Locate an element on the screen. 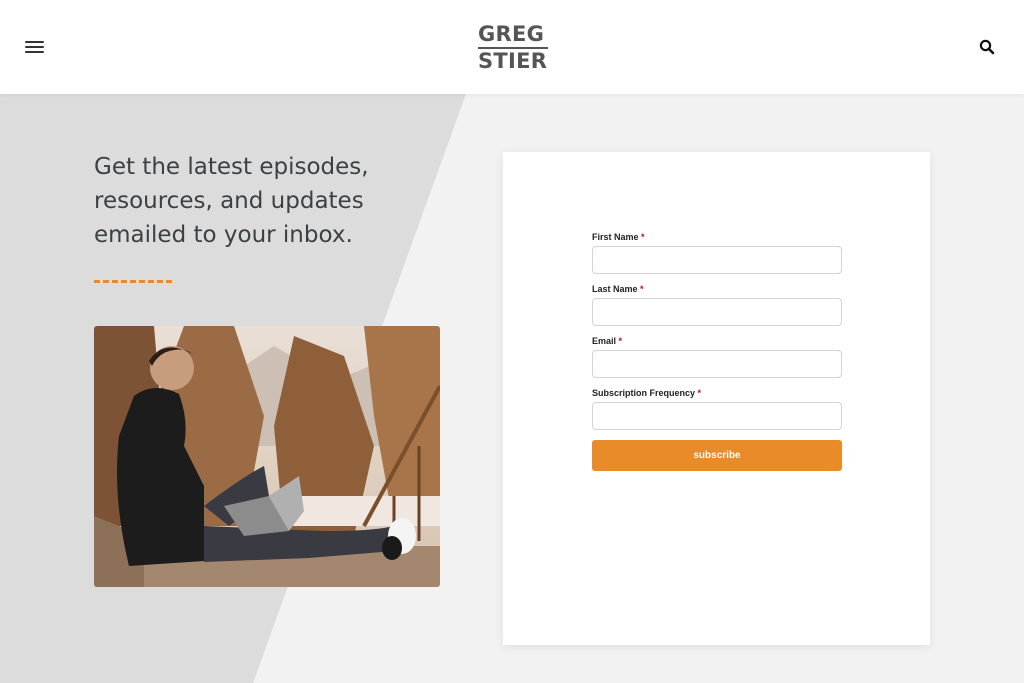  email-input is located at coordinates (717, 364).